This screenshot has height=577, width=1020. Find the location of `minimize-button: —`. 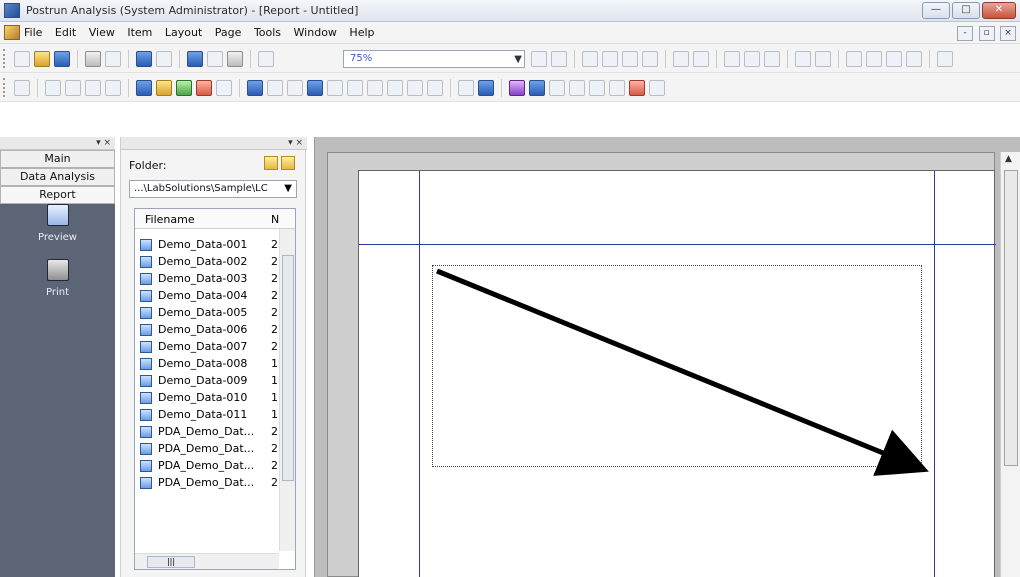

minimize-button: — is located at coordinates (936, 10).